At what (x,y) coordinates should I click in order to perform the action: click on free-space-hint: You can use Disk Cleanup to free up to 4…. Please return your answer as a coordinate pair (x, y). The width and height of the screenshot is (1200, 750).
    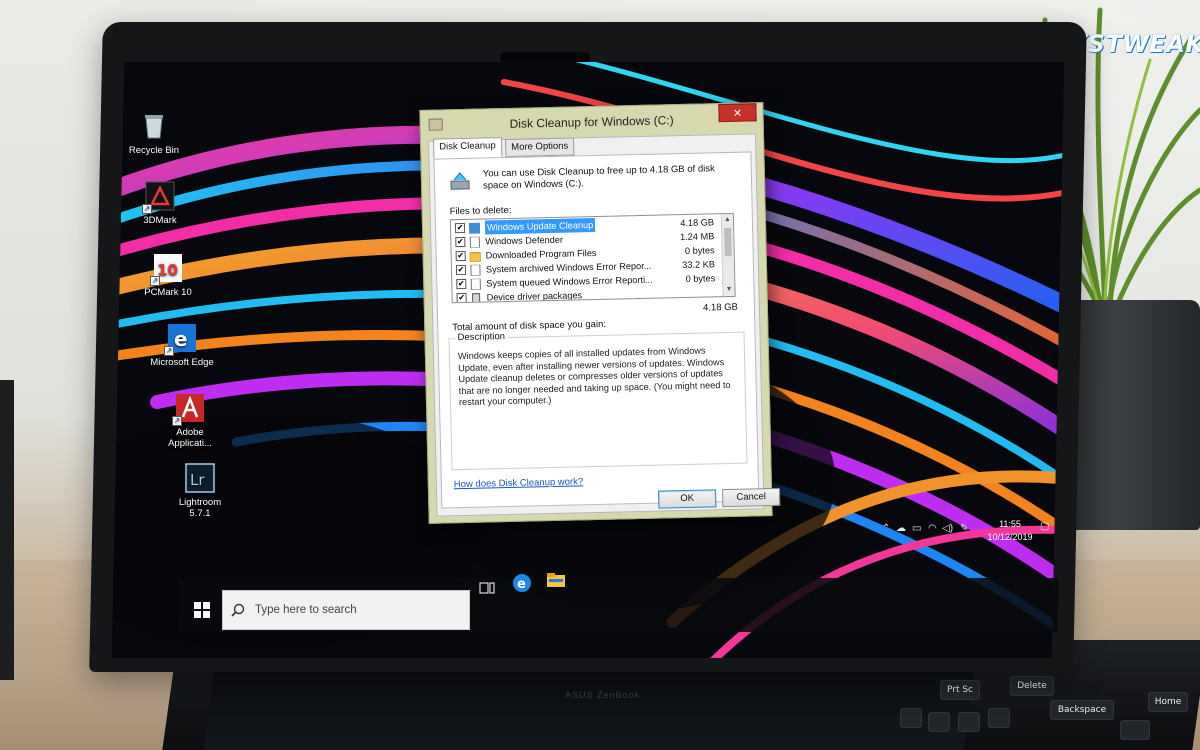
    Looking at the image, I should click on (598, 177).